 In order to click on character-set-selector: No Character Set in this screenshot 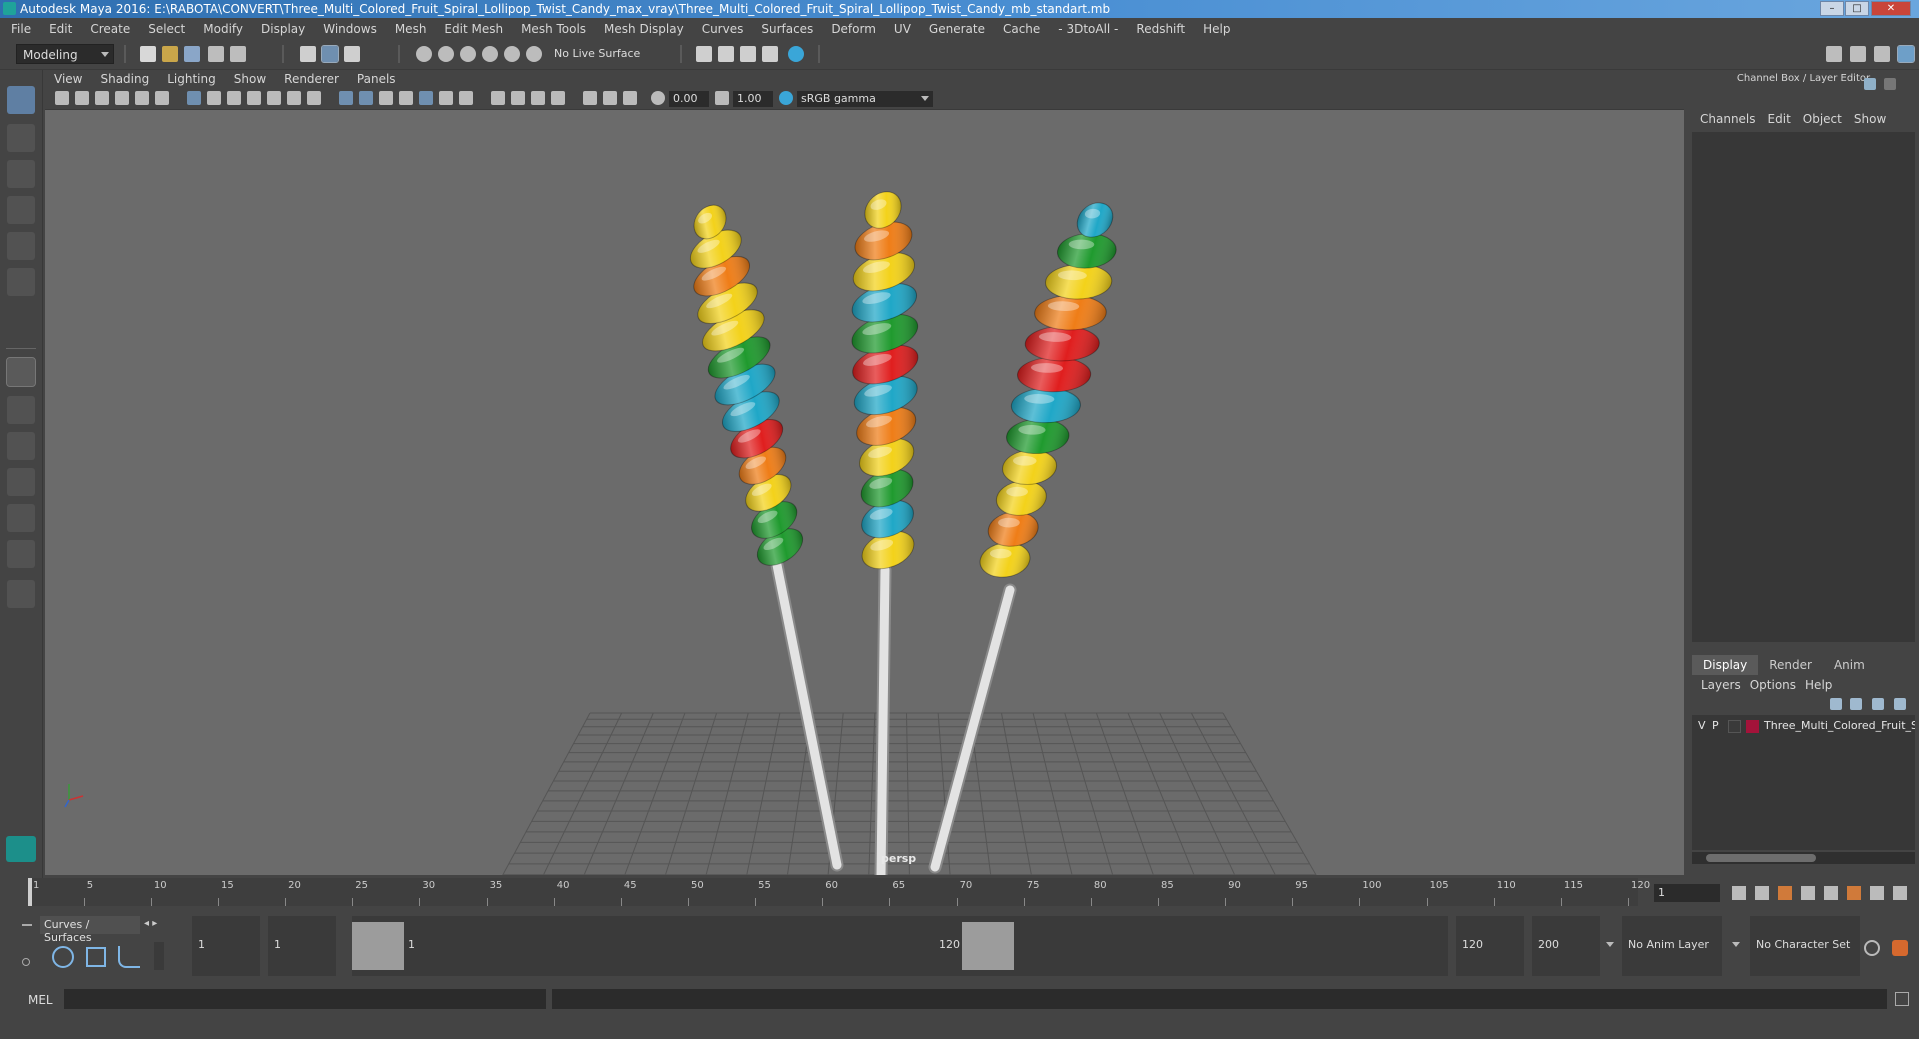, I will do `click(1805, 946)`.